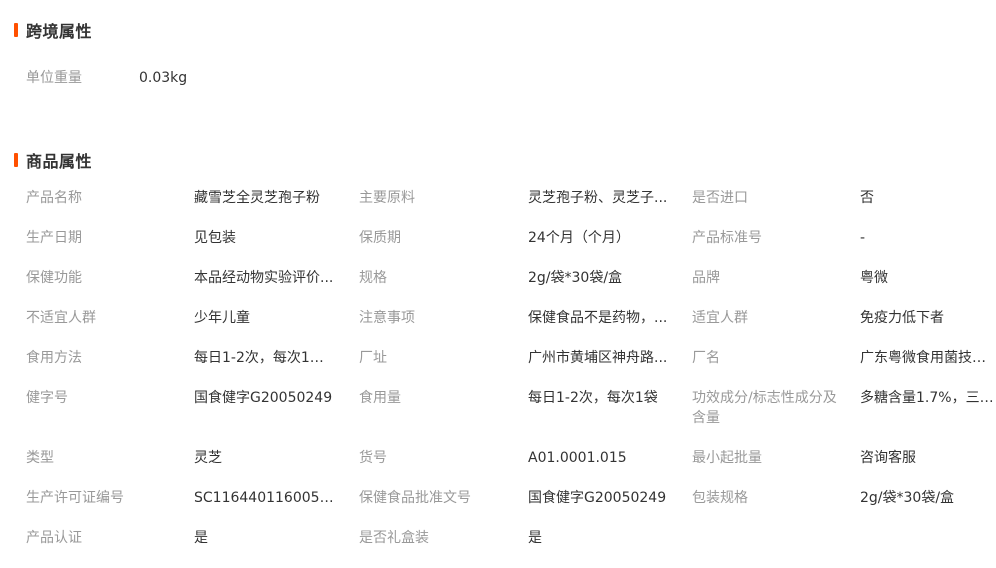 Image resolution: width=996 pixels, height=568 pixels. Describe the element at coordinates (720, 498) in the screenshot. I see `attr-label: 包装规格` at that location.